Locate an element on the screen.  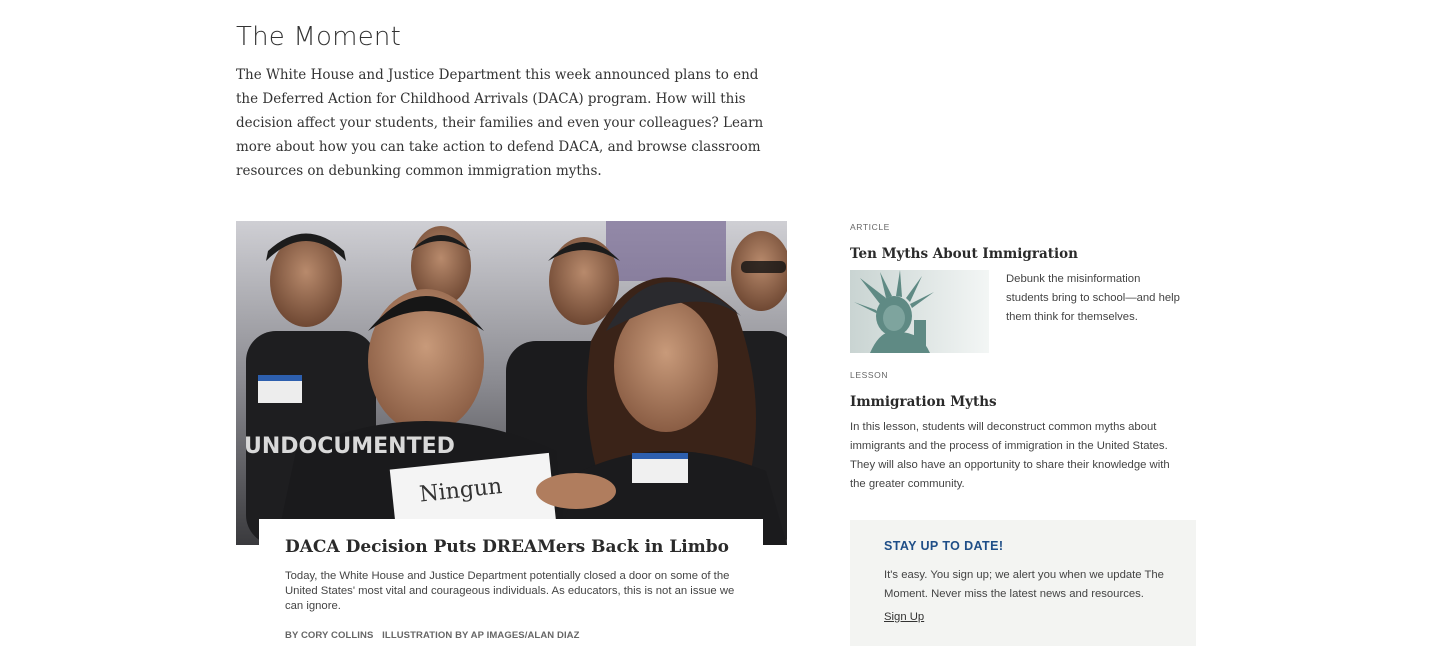
shirt-text: UNDOCUMENTED is located at coordinates (349, 446).